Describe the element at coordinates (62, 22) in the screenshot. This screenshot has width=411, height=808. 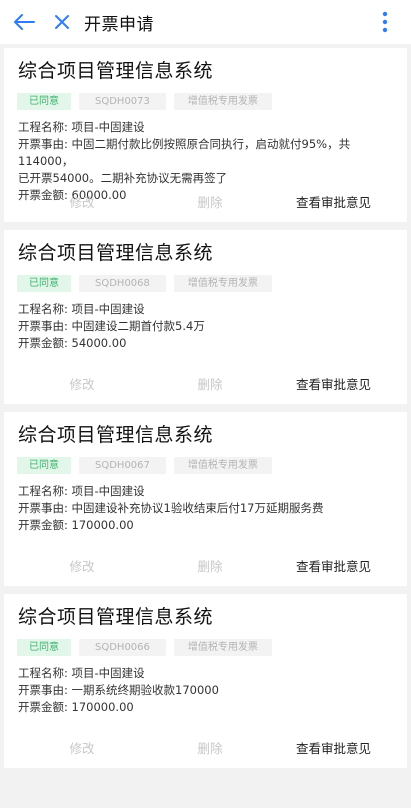
I see `close-icon` at that location.